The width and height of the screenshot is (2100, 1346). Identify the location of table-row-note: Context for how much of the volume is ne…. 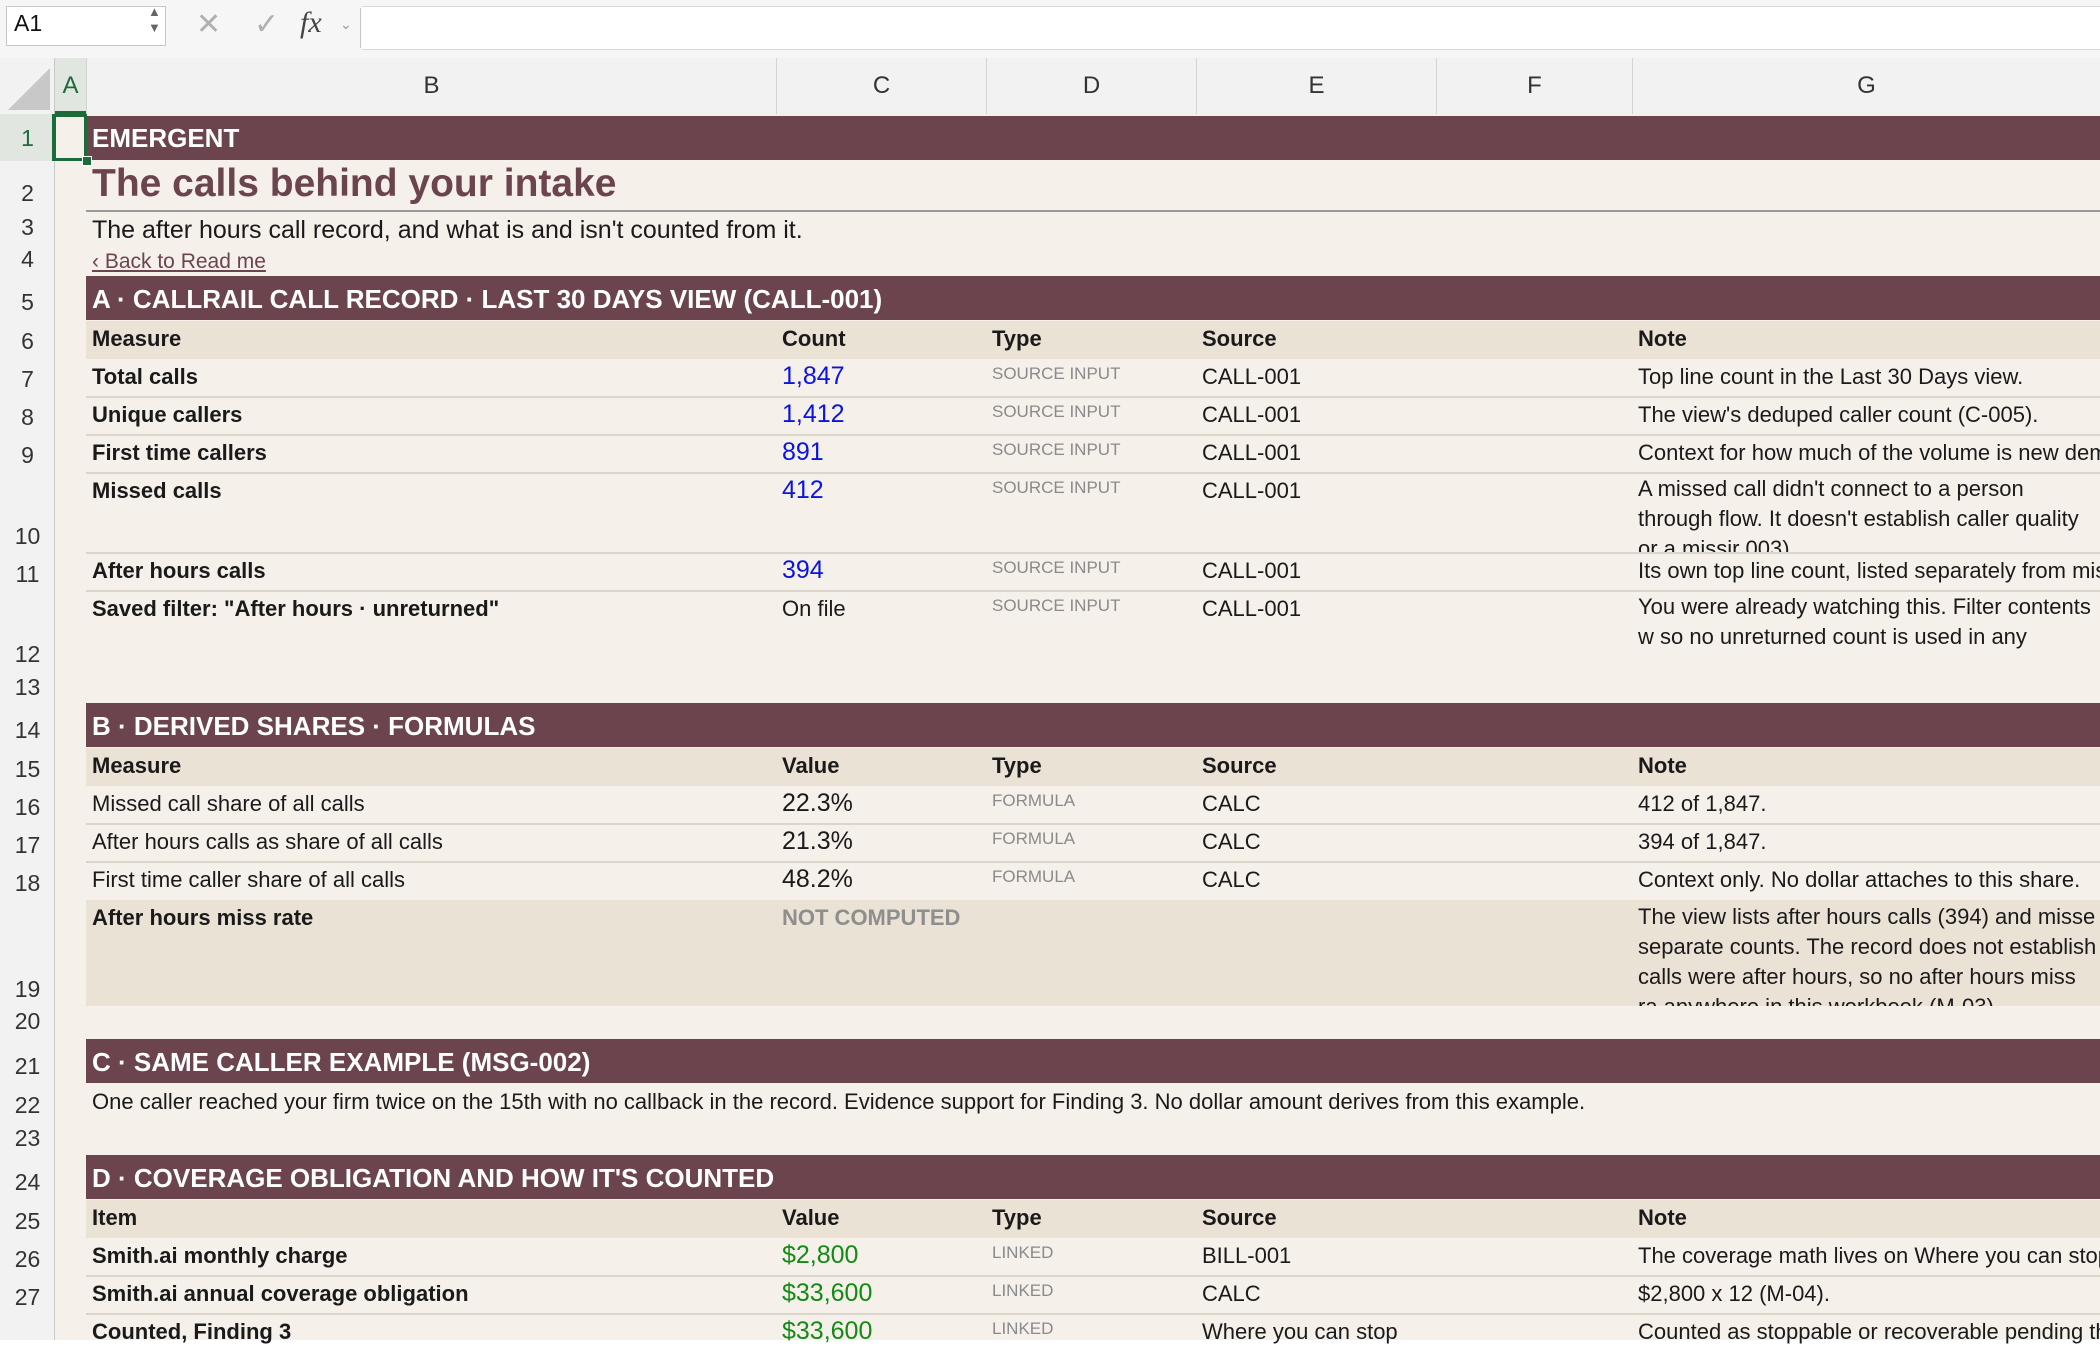
(1869, 452).